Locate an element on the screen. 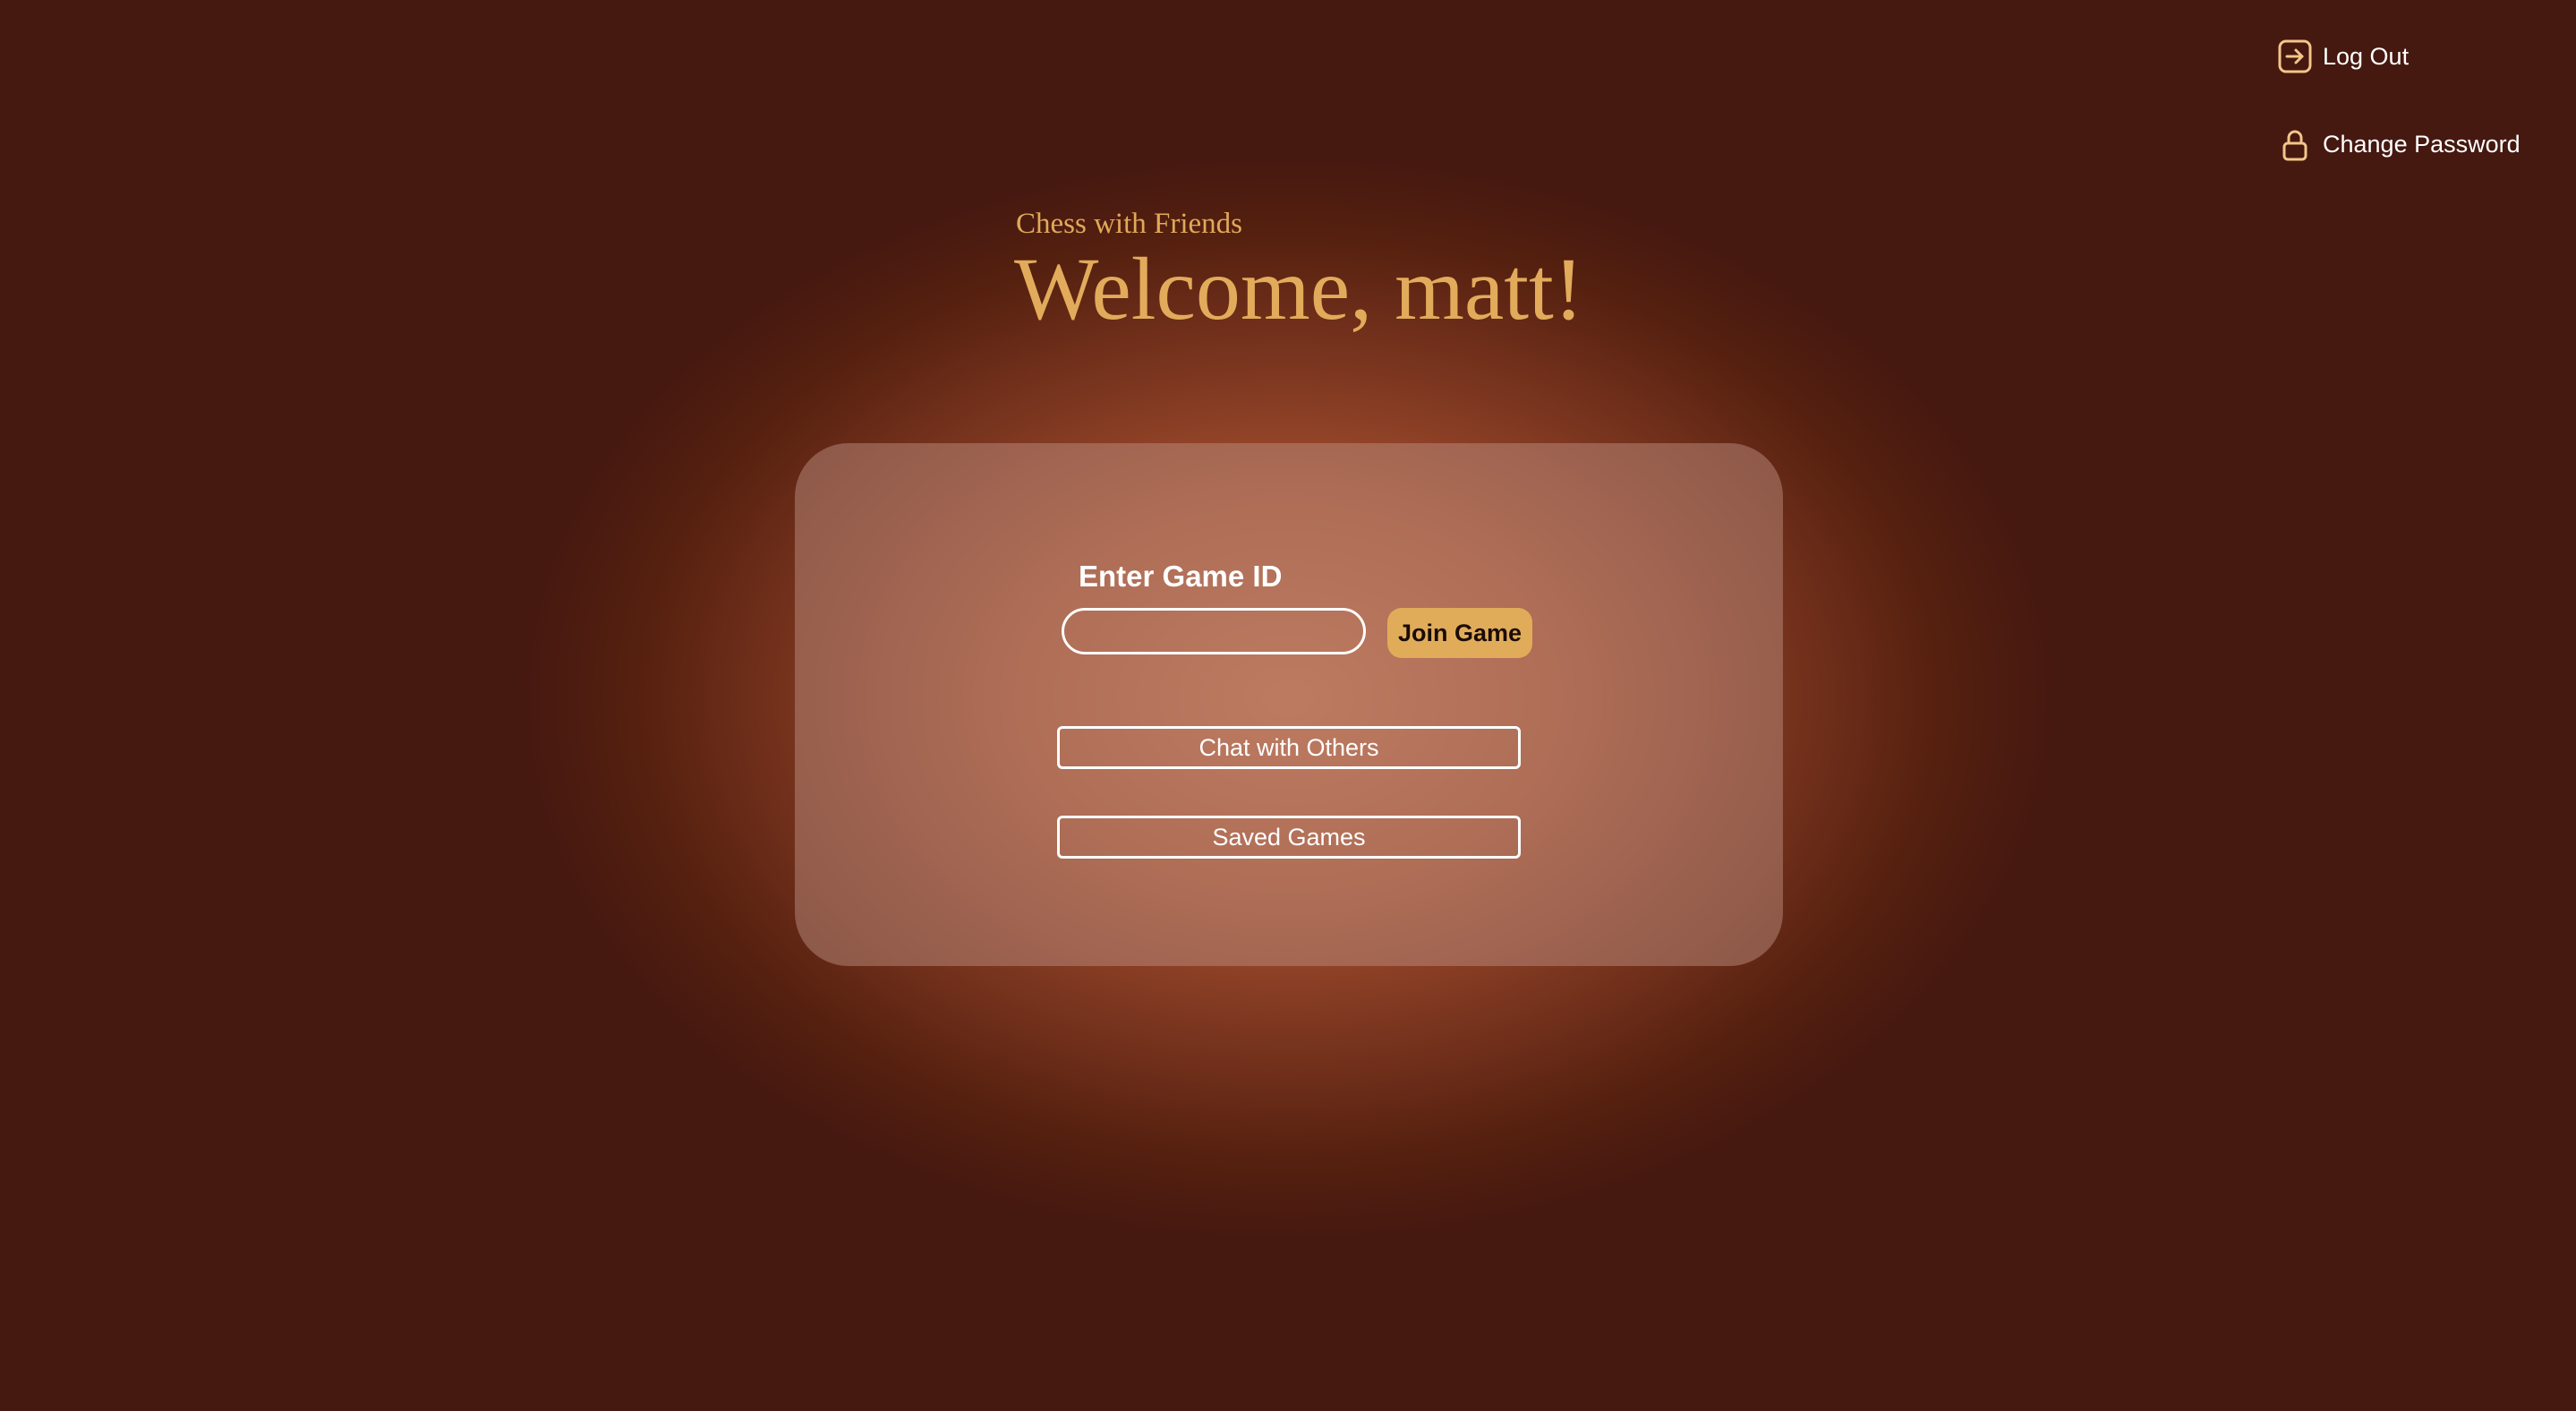 Image resolution: width=2576 pixels, height=1411 pixels. app-subtitle: Chess with Friends is located at coordinates (1129, 224).